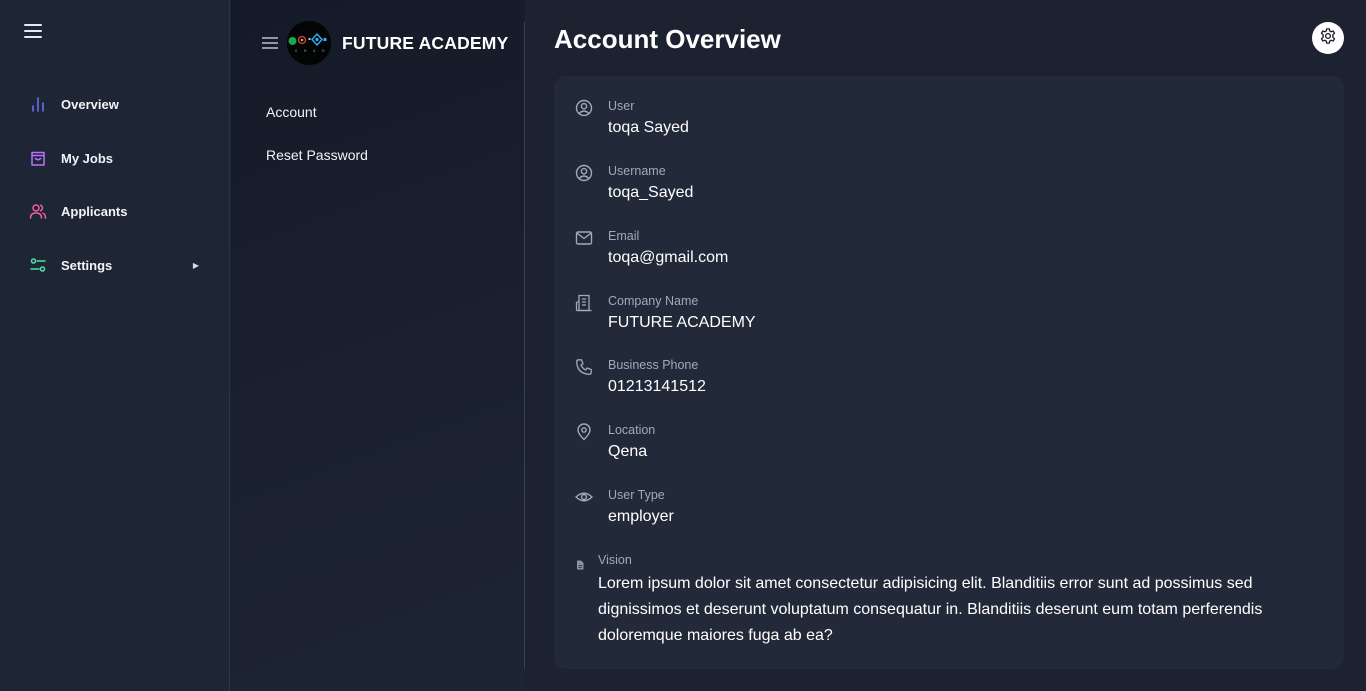 This screenshot has height=691, width=1366. I want to click on gear-icon, so click(1328, 38).